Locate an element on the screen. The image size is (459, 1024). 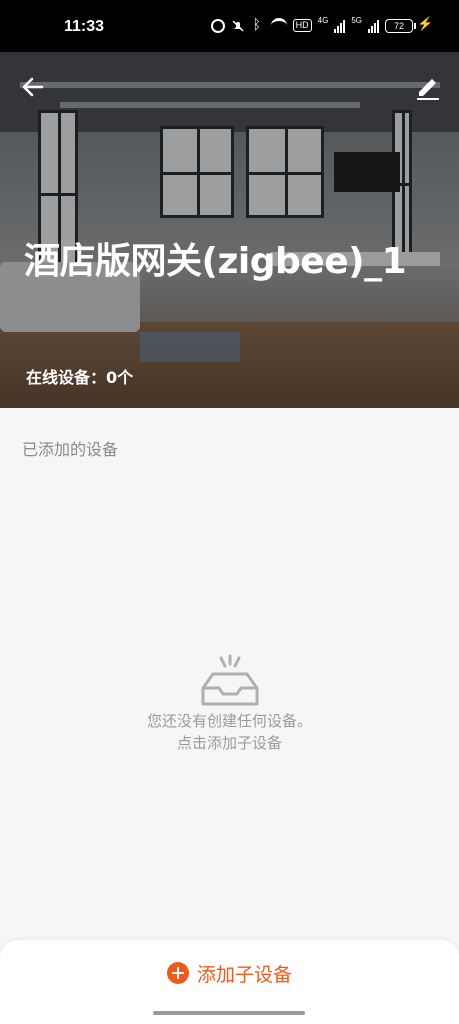
bottom-action-bar: 添加子设备 is located at coordinates (229, 982).